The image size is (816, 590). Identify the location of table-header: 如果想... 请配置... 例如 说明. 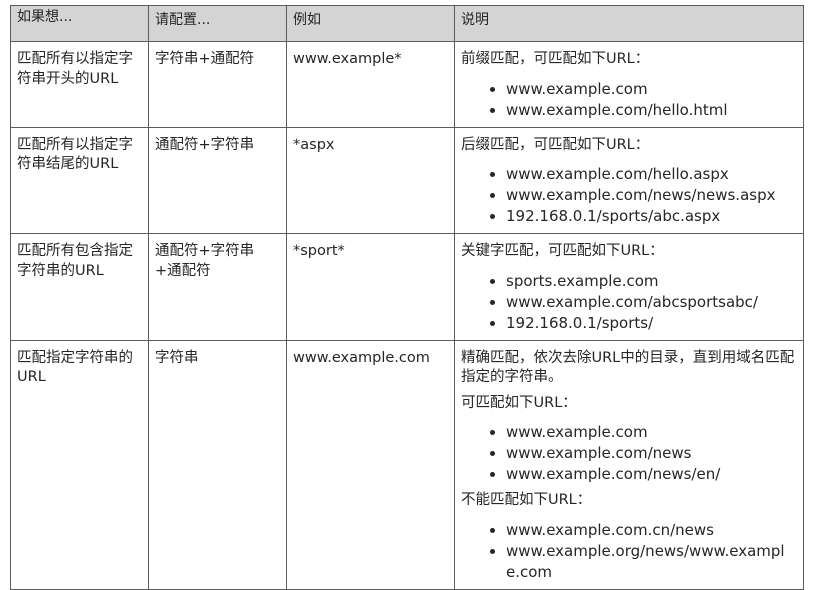
(407, 23).